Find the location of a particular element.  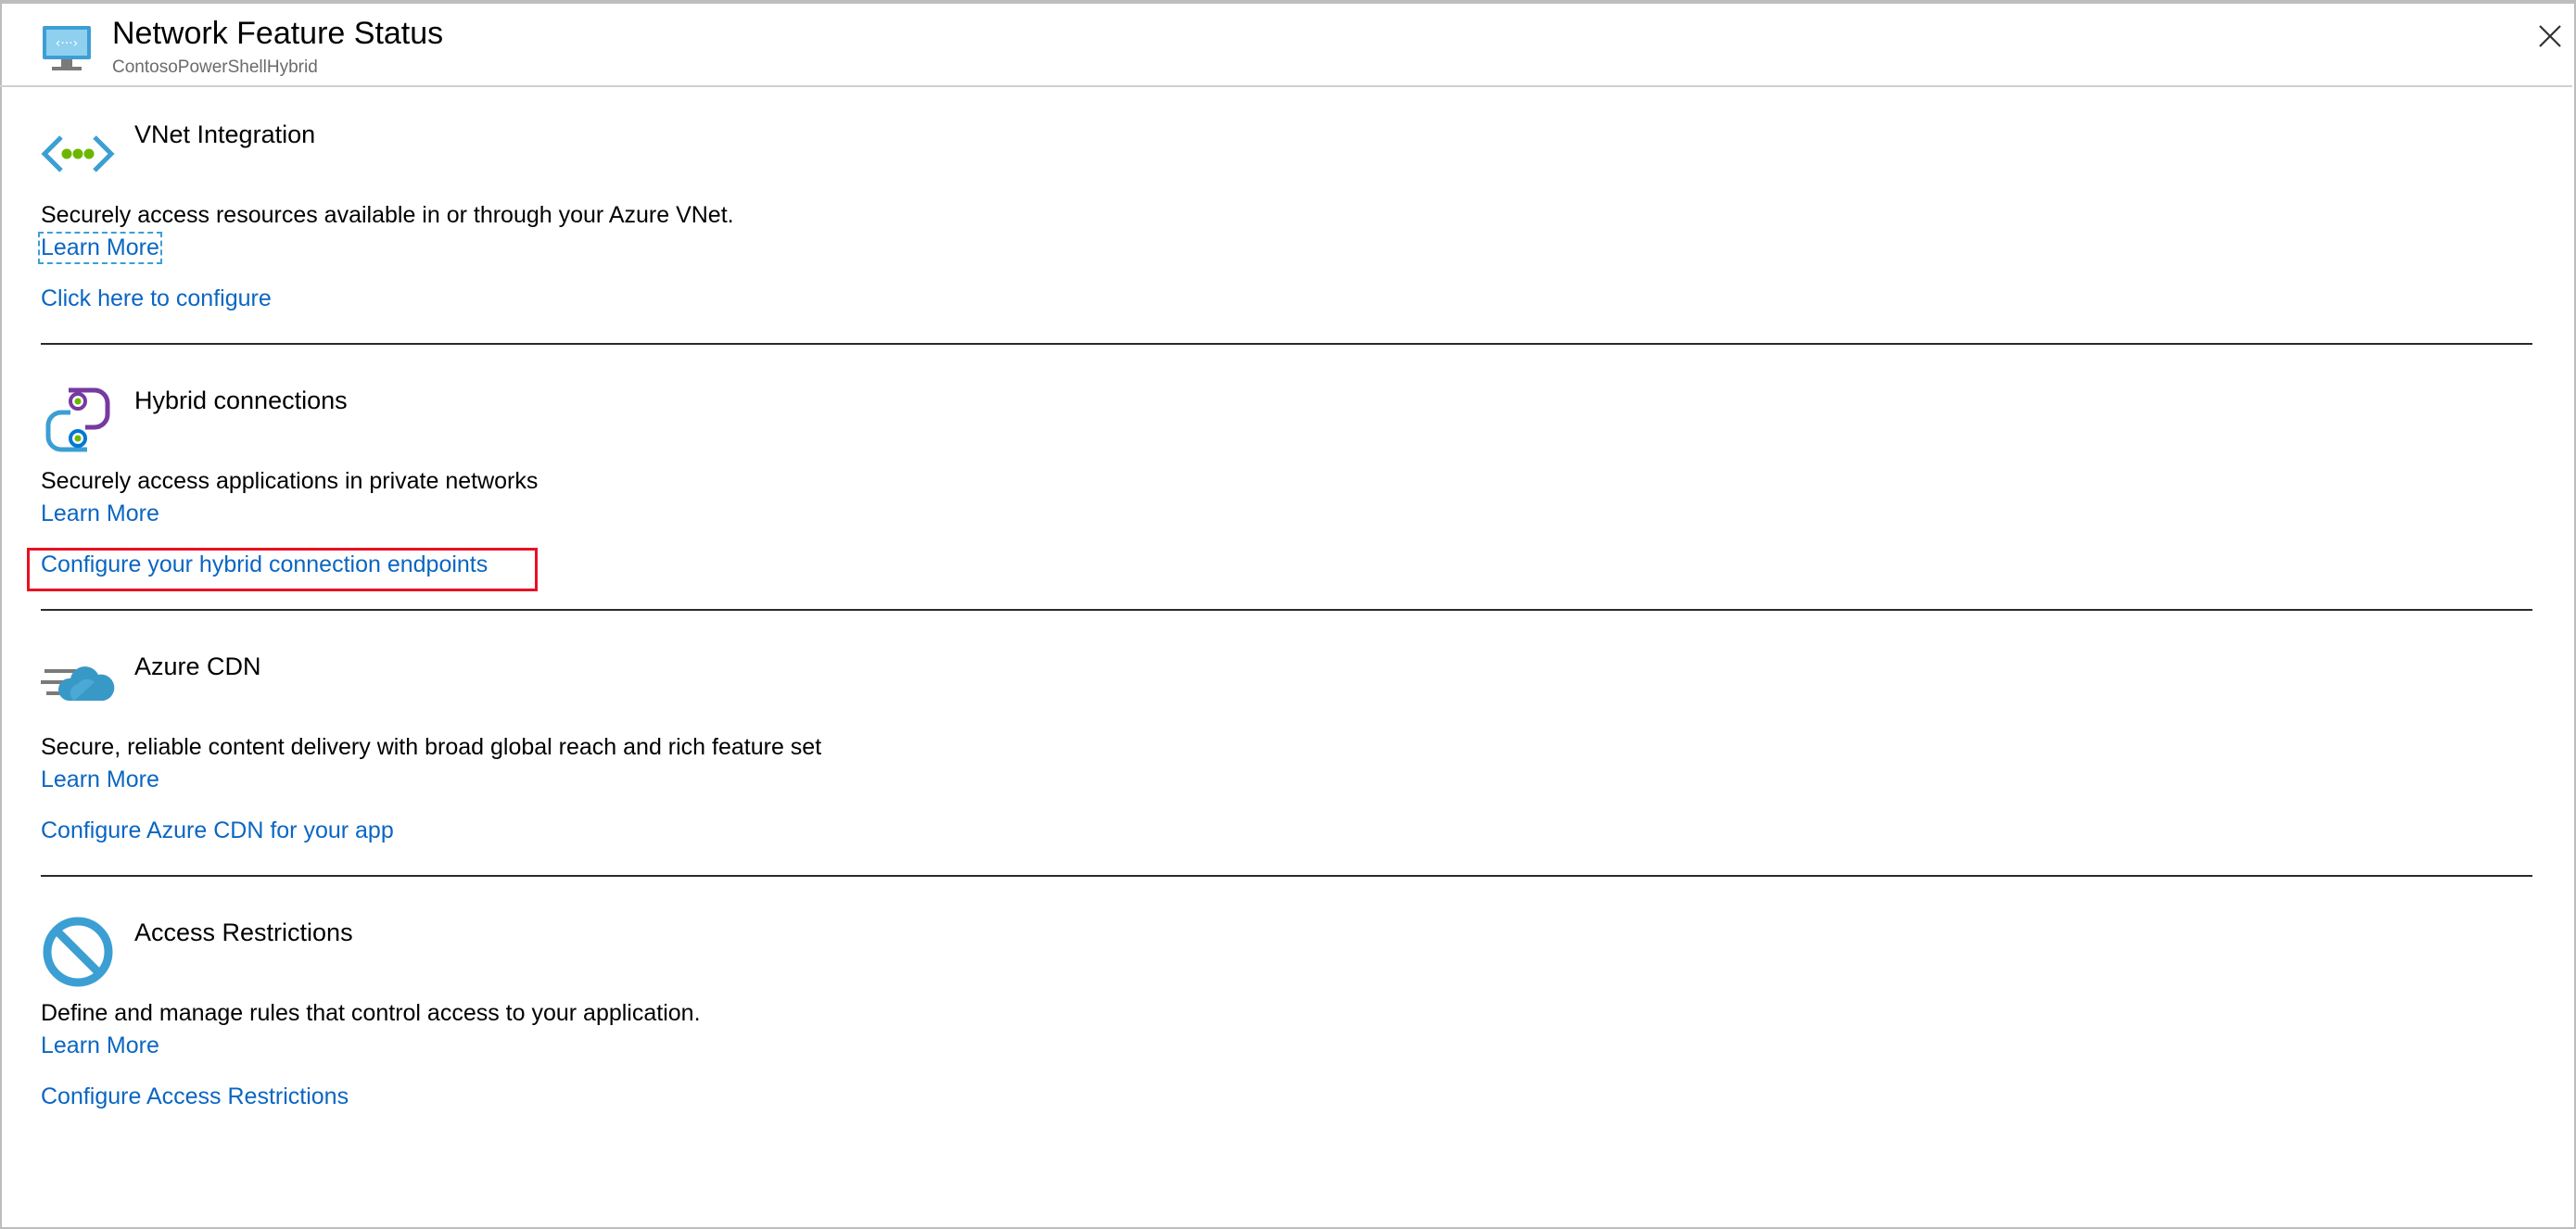

app-service-network-icon: ‹···› is located at coordinates (67, 48).